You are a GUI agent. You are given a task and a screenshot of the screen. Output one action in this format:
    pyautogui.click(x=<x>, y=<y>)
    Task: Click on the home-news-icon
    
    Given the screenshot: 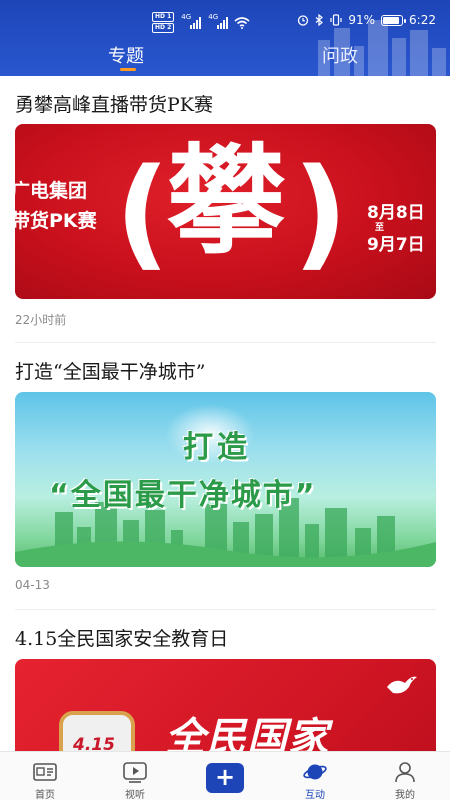 What is the action you would take?
    pyautogui.click(x=45, y=772)
    